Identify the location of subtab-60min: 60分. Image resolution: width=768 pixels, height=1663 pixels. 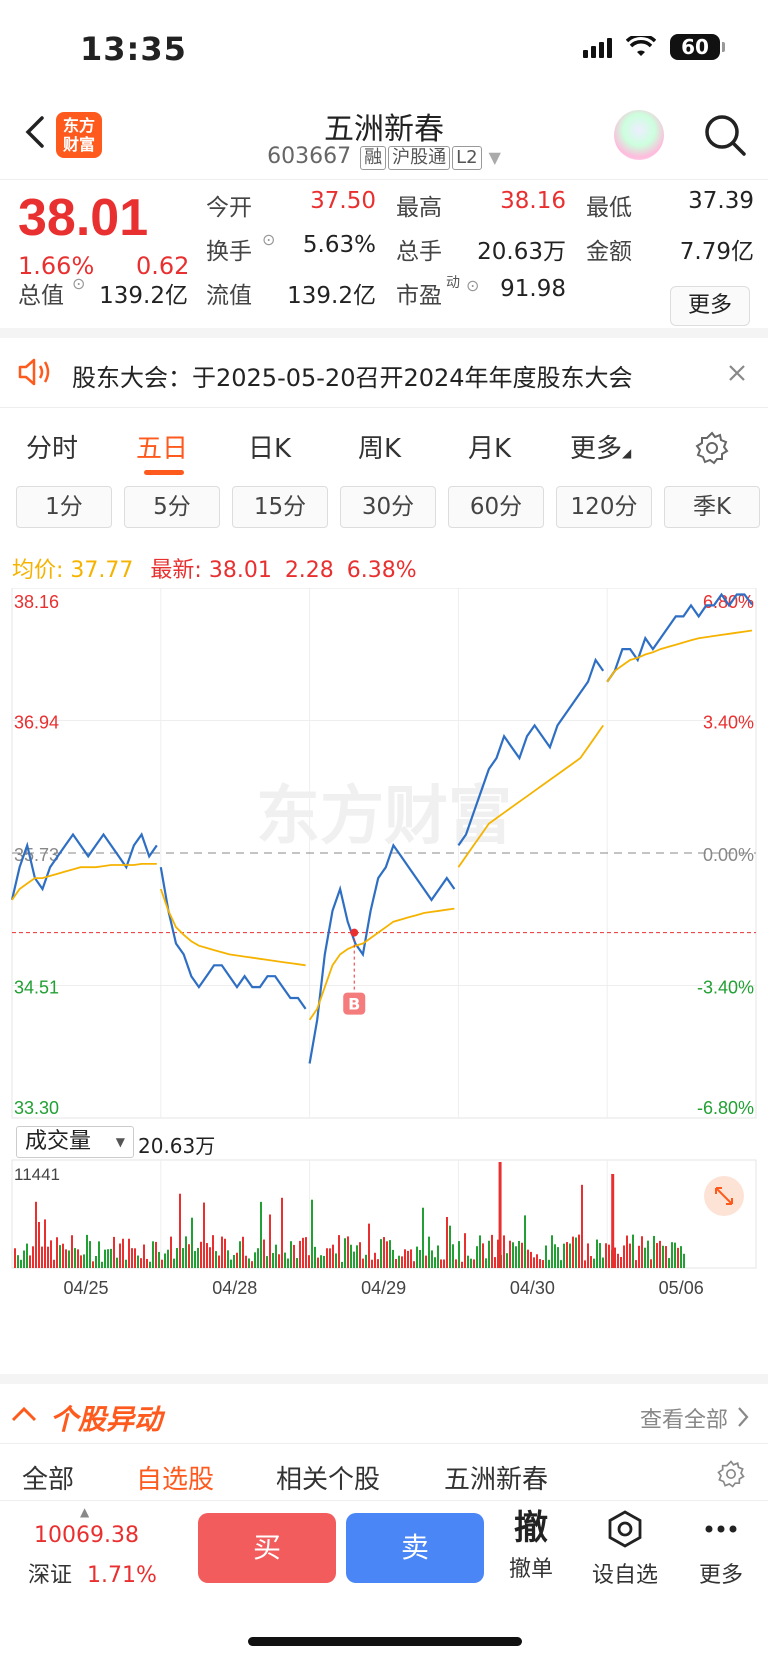
(496, 507).